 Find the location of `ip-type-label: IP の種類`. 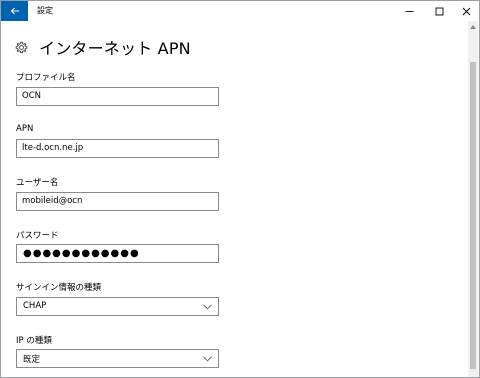

ip-type-label: IP の種類 is located at coordinates (34, 341).